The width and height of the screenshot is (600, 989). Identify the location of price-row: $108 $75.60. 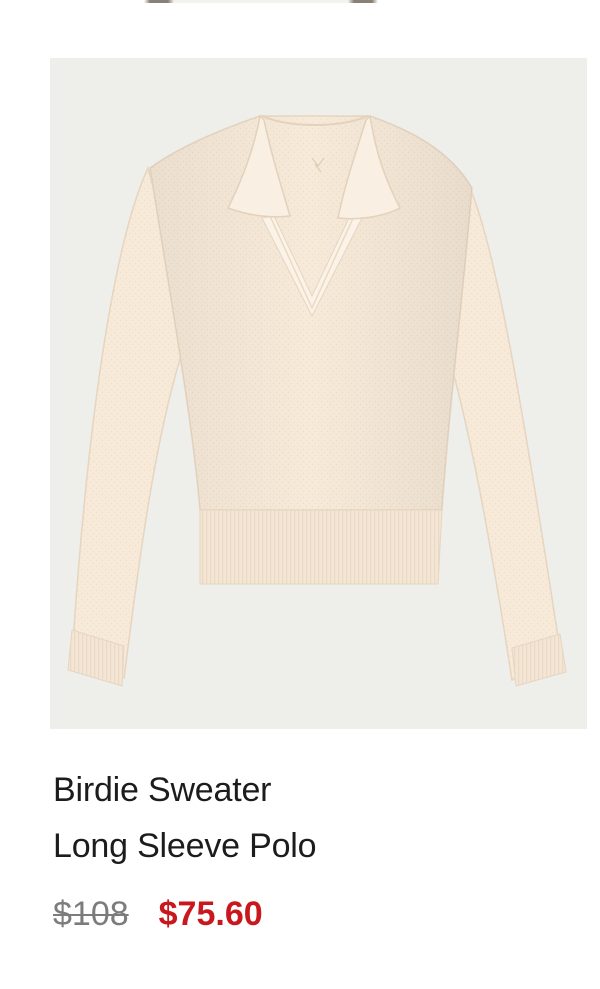
(158, 914).